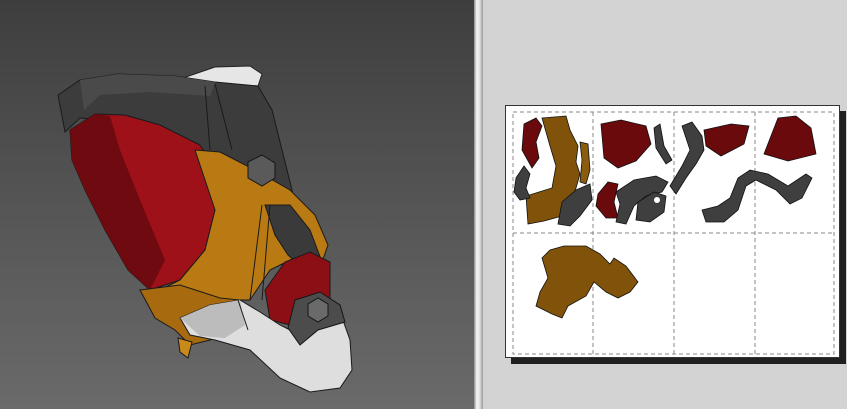 This screenshot has height=409, width=847. Describe the element at coordinates (185, 348) in the screenshot. I see `model-orange-tab` at that location.